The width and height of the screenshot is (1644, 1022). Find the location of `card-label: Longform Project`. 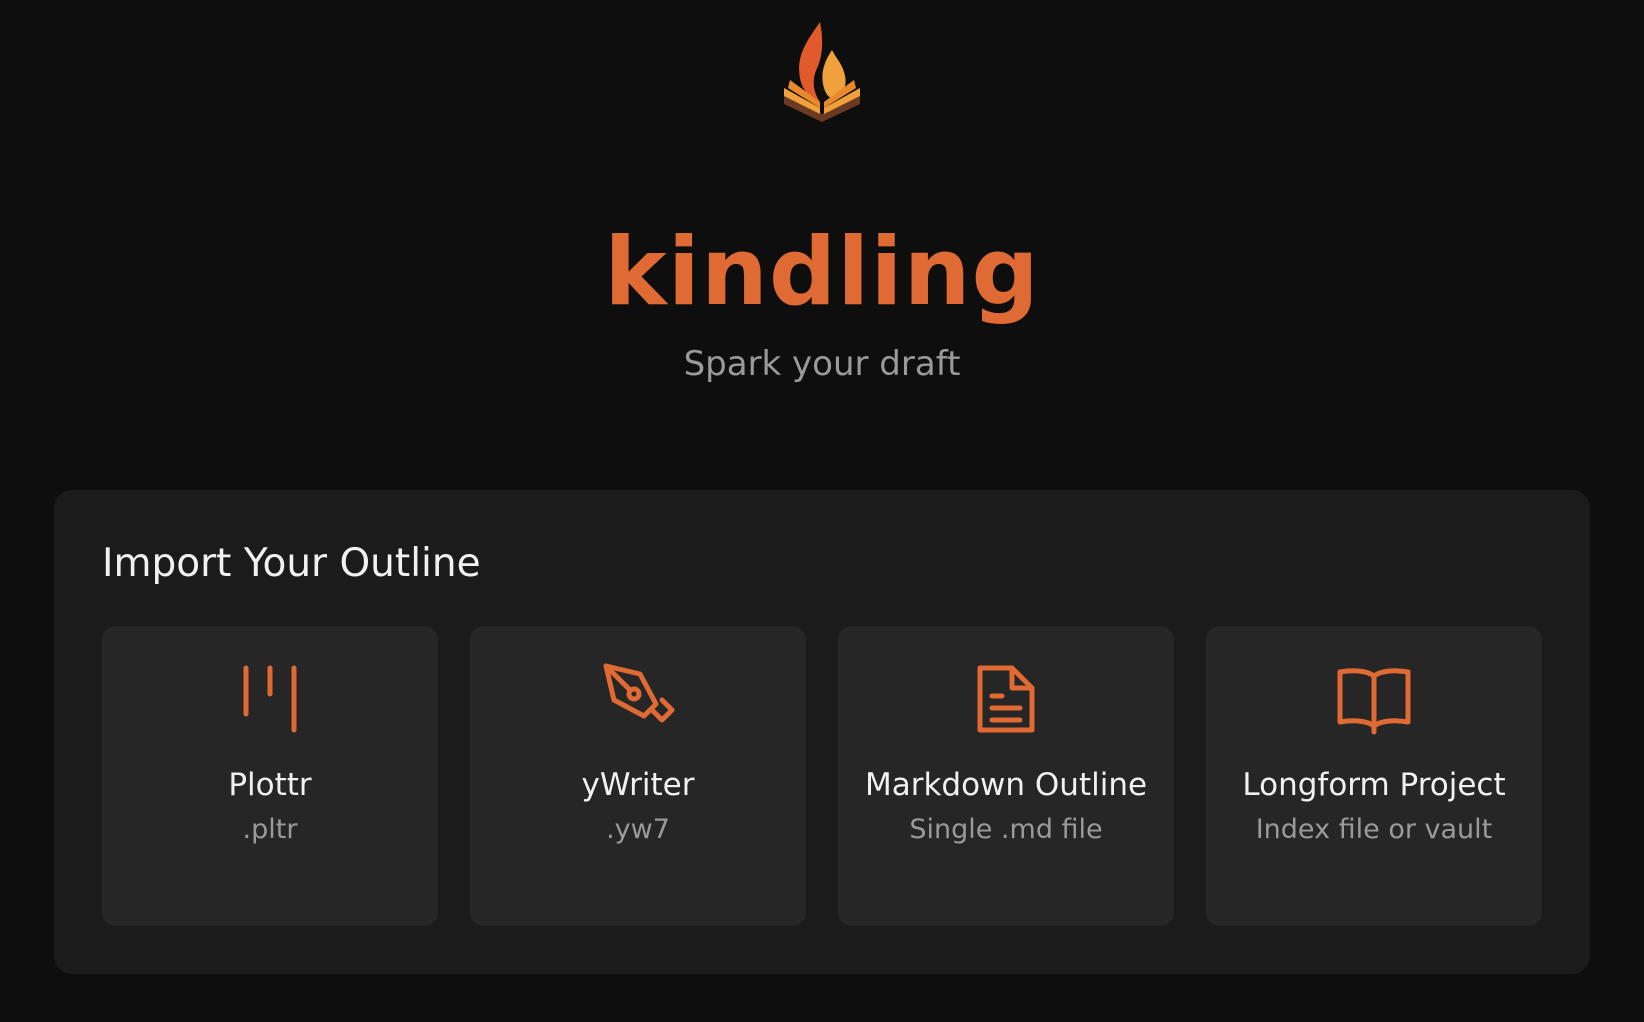

card-label: Longform Project is located at coordinates (1374, 785).